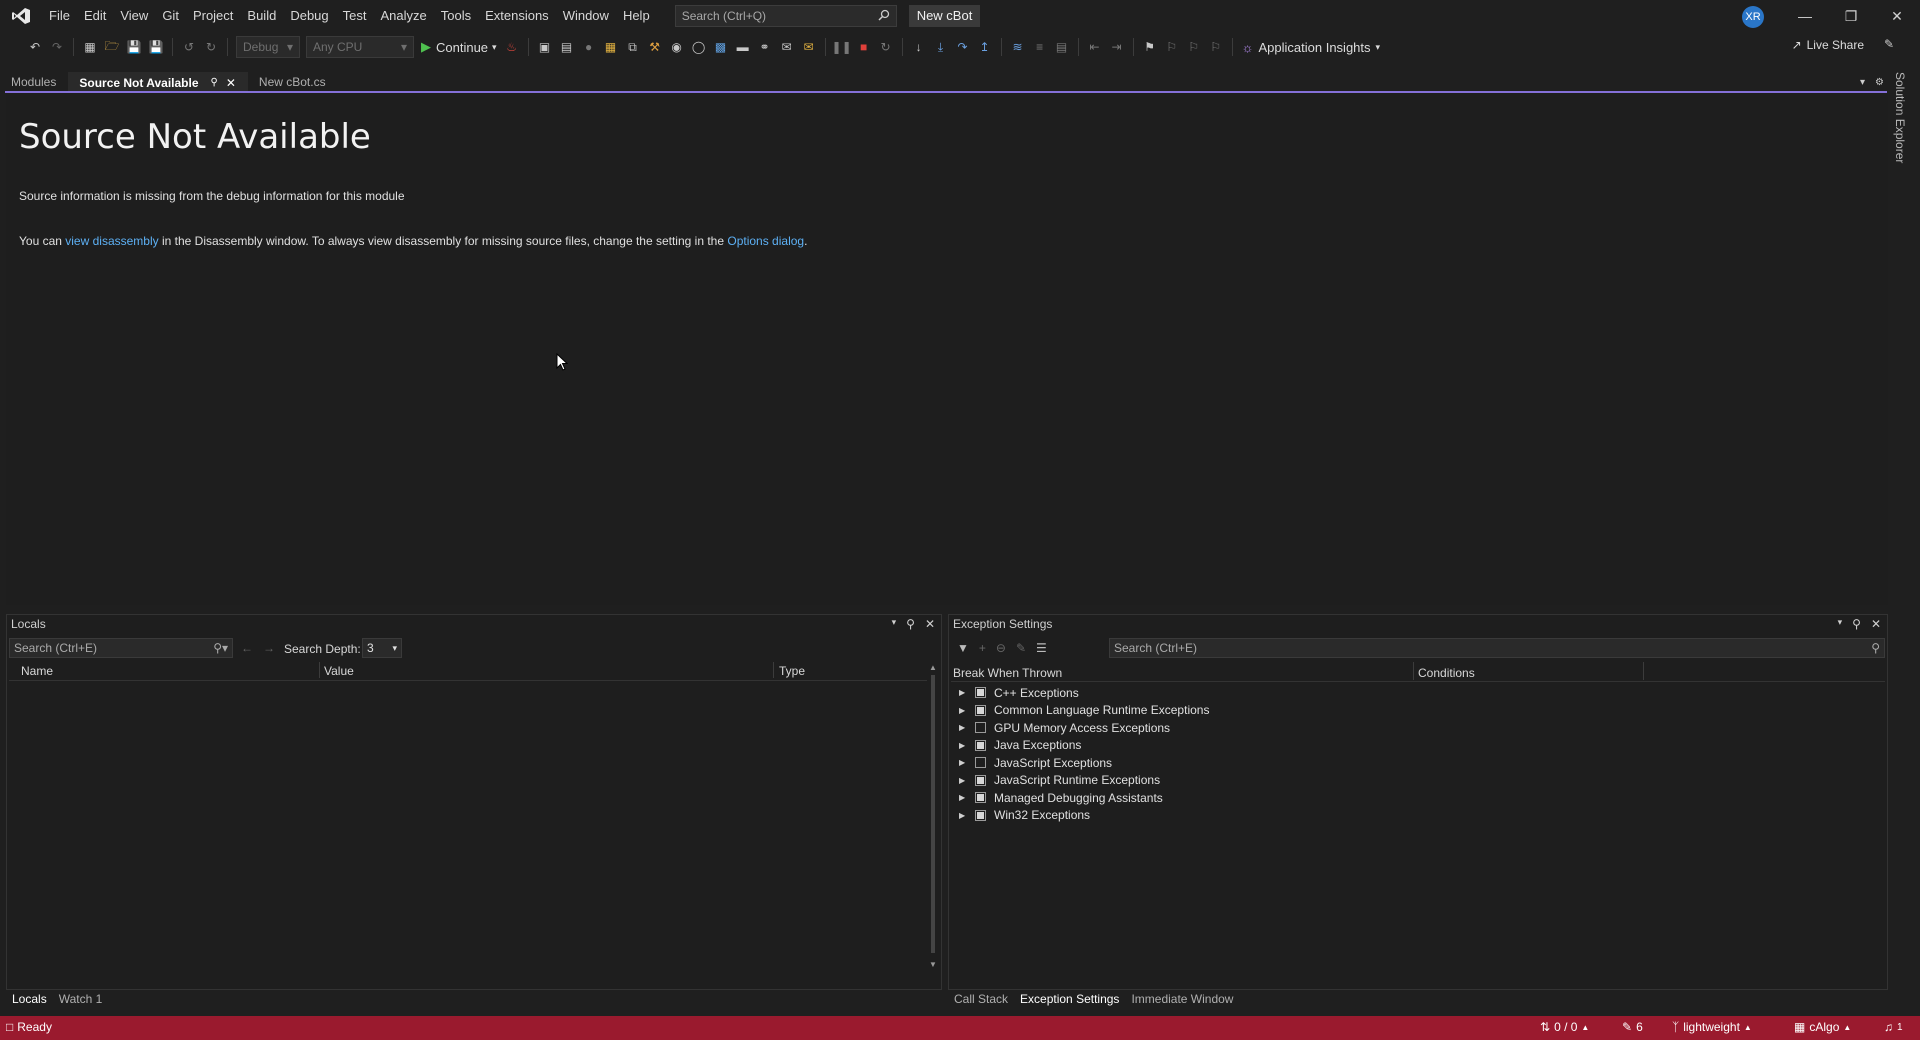  What do you see at coordinates (1172, 47) in the screenshot?
I see `previous-bookmark-icon: ⚐` at bounding box center [1172, 47].